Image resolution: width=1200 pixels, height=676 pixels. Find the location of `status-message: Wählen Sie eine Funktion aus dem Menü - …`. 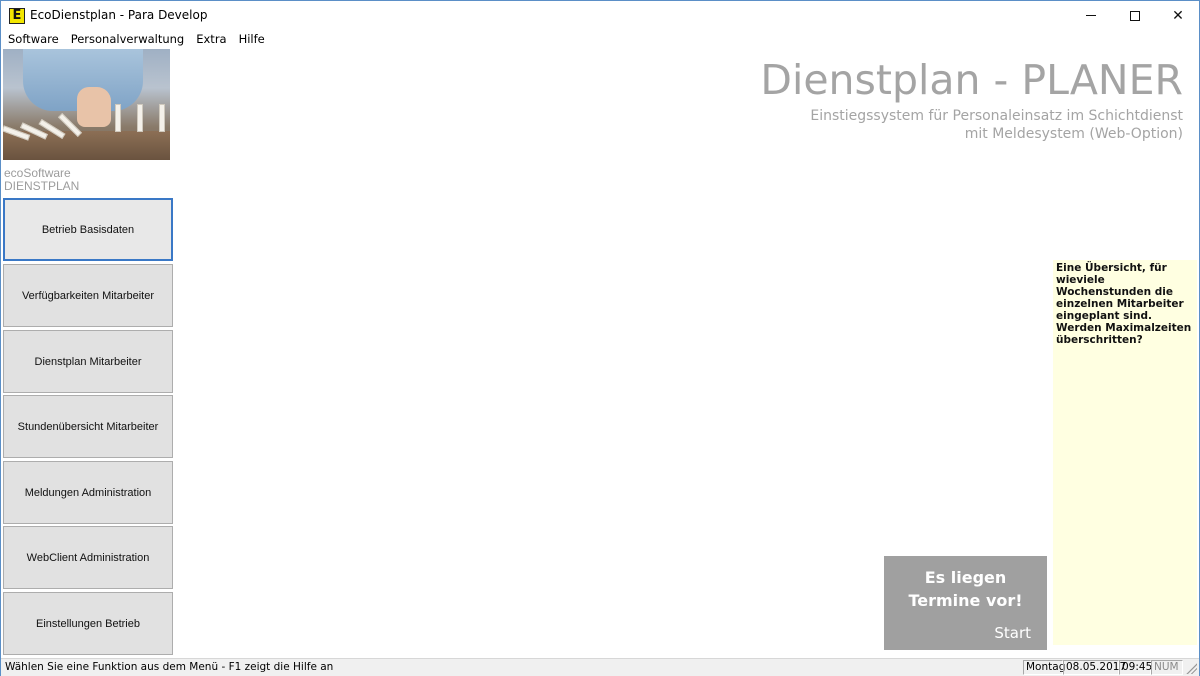

status-message: Wählen Sie eine Funktion aus dem Menü - … is located at coordinates (169, 667).